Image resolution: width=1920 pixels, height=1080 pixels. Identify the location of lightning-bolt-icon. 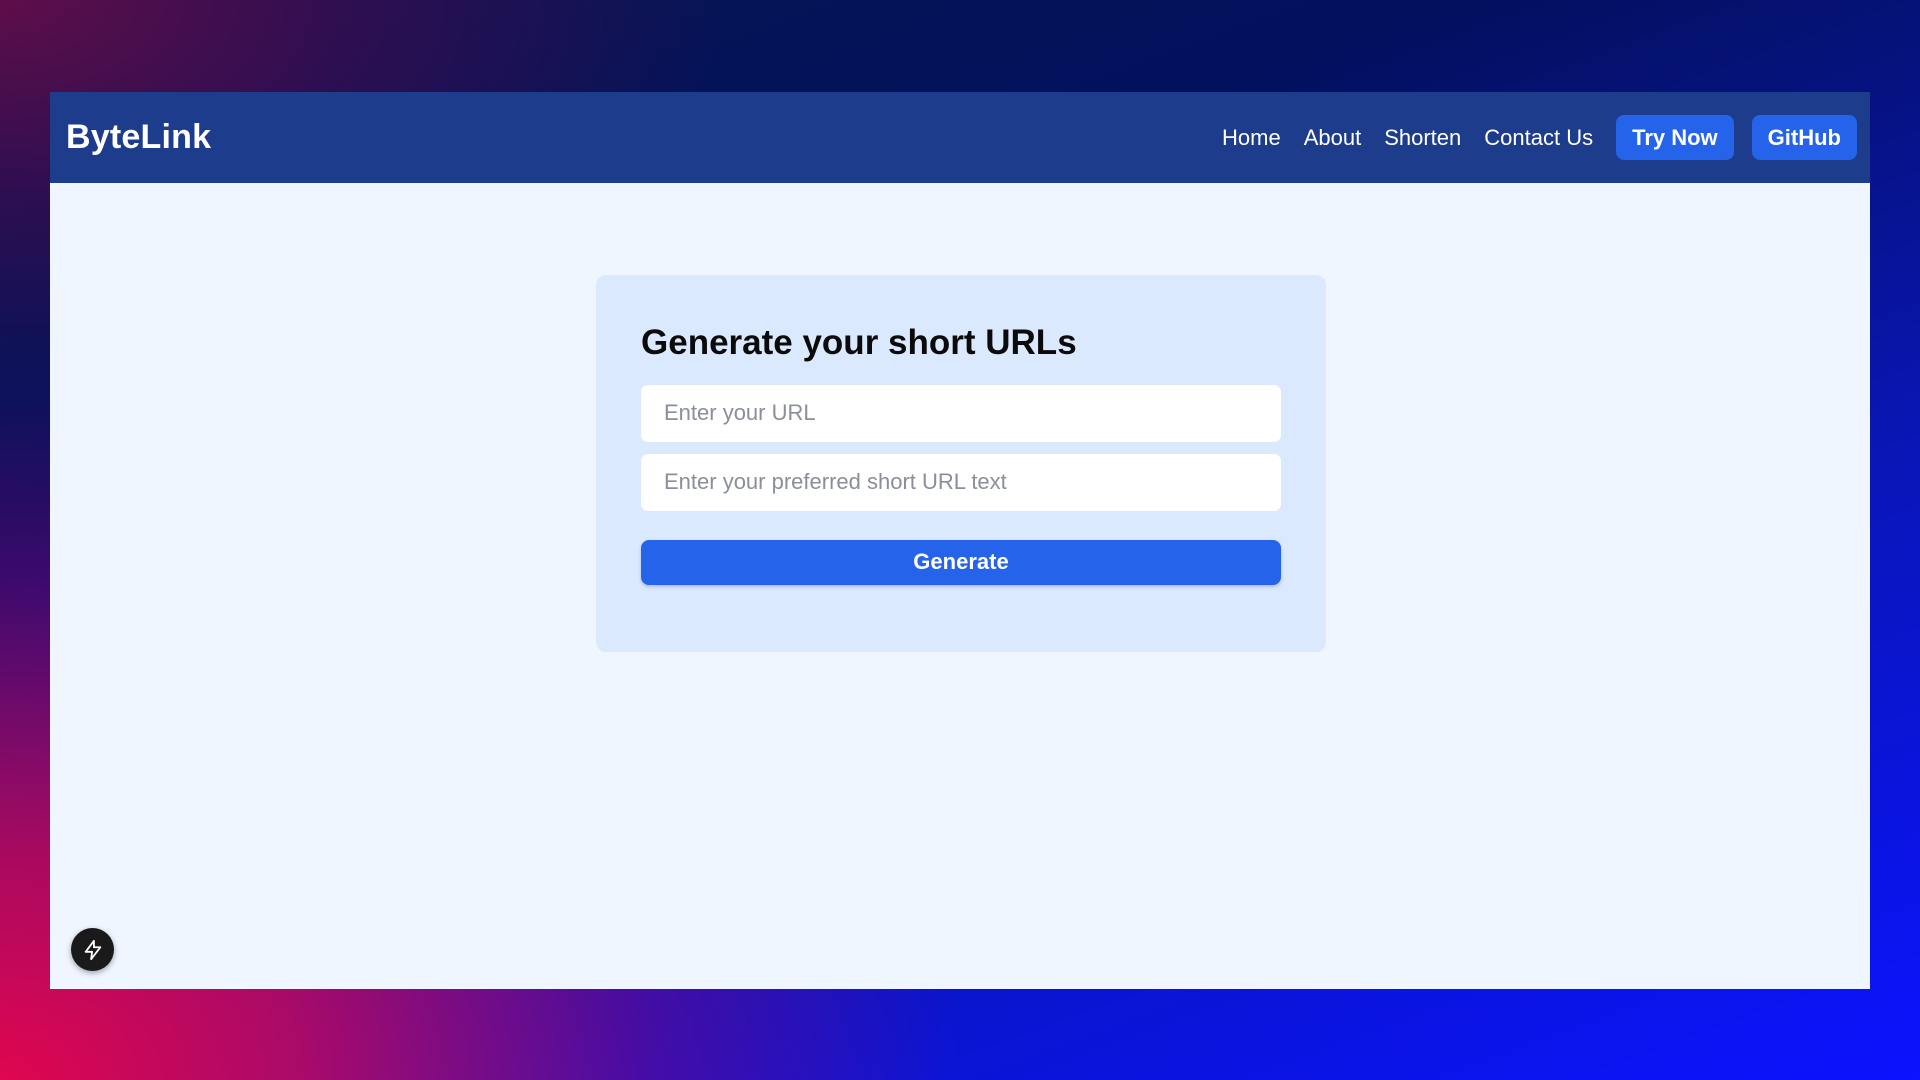
(92, 949).